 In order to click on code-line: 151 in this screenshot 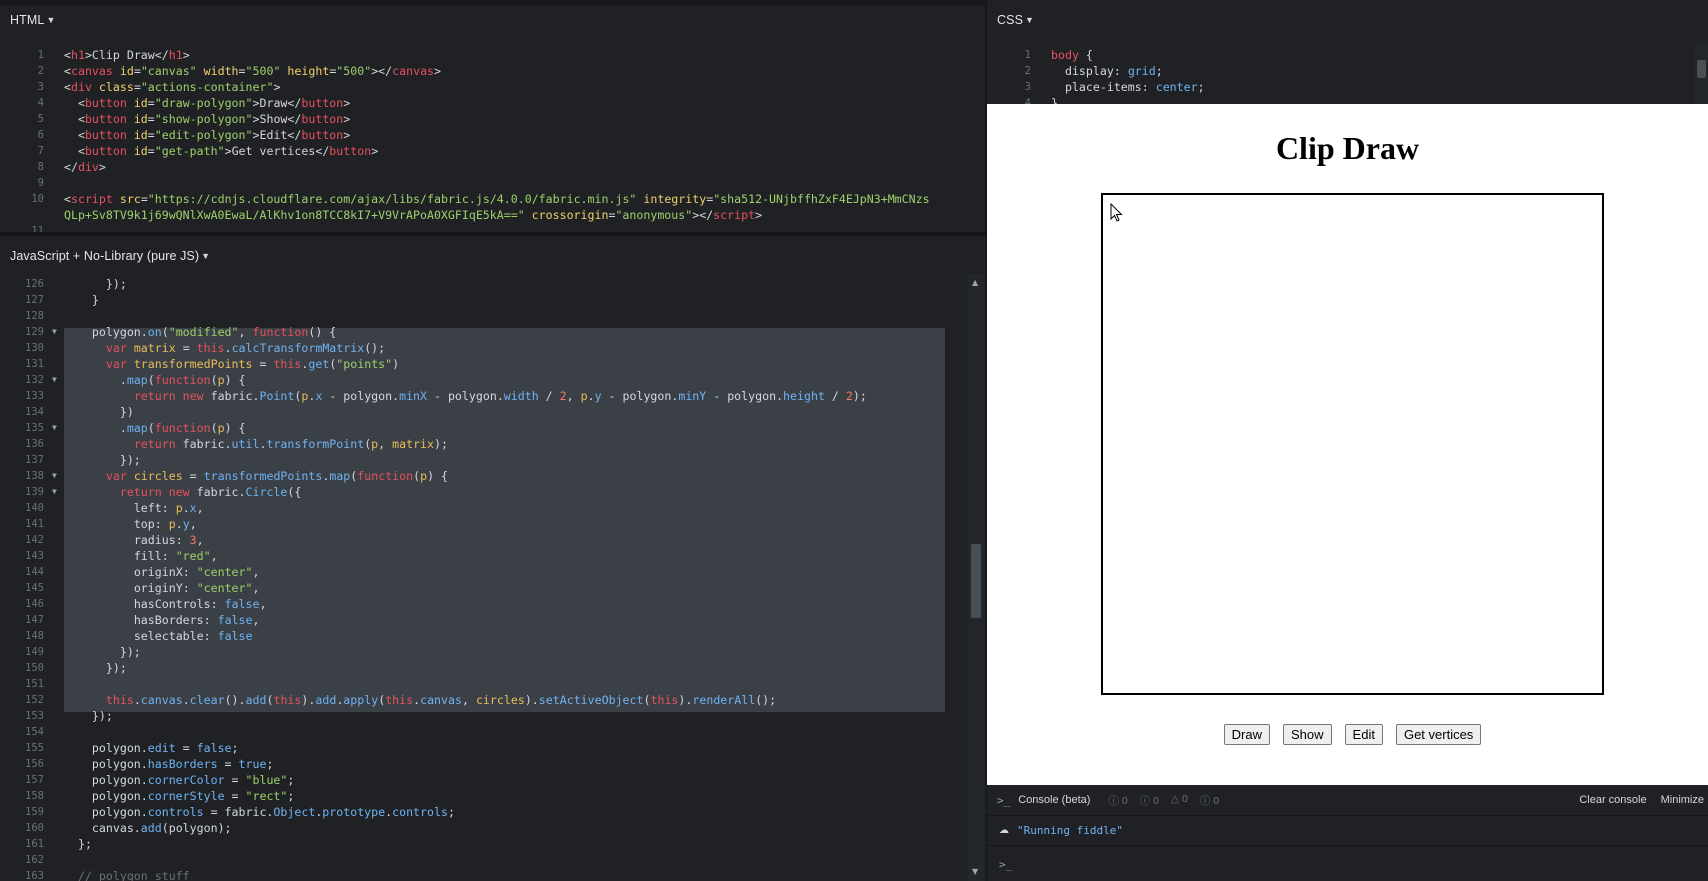, I will do `click(493, 684)`.